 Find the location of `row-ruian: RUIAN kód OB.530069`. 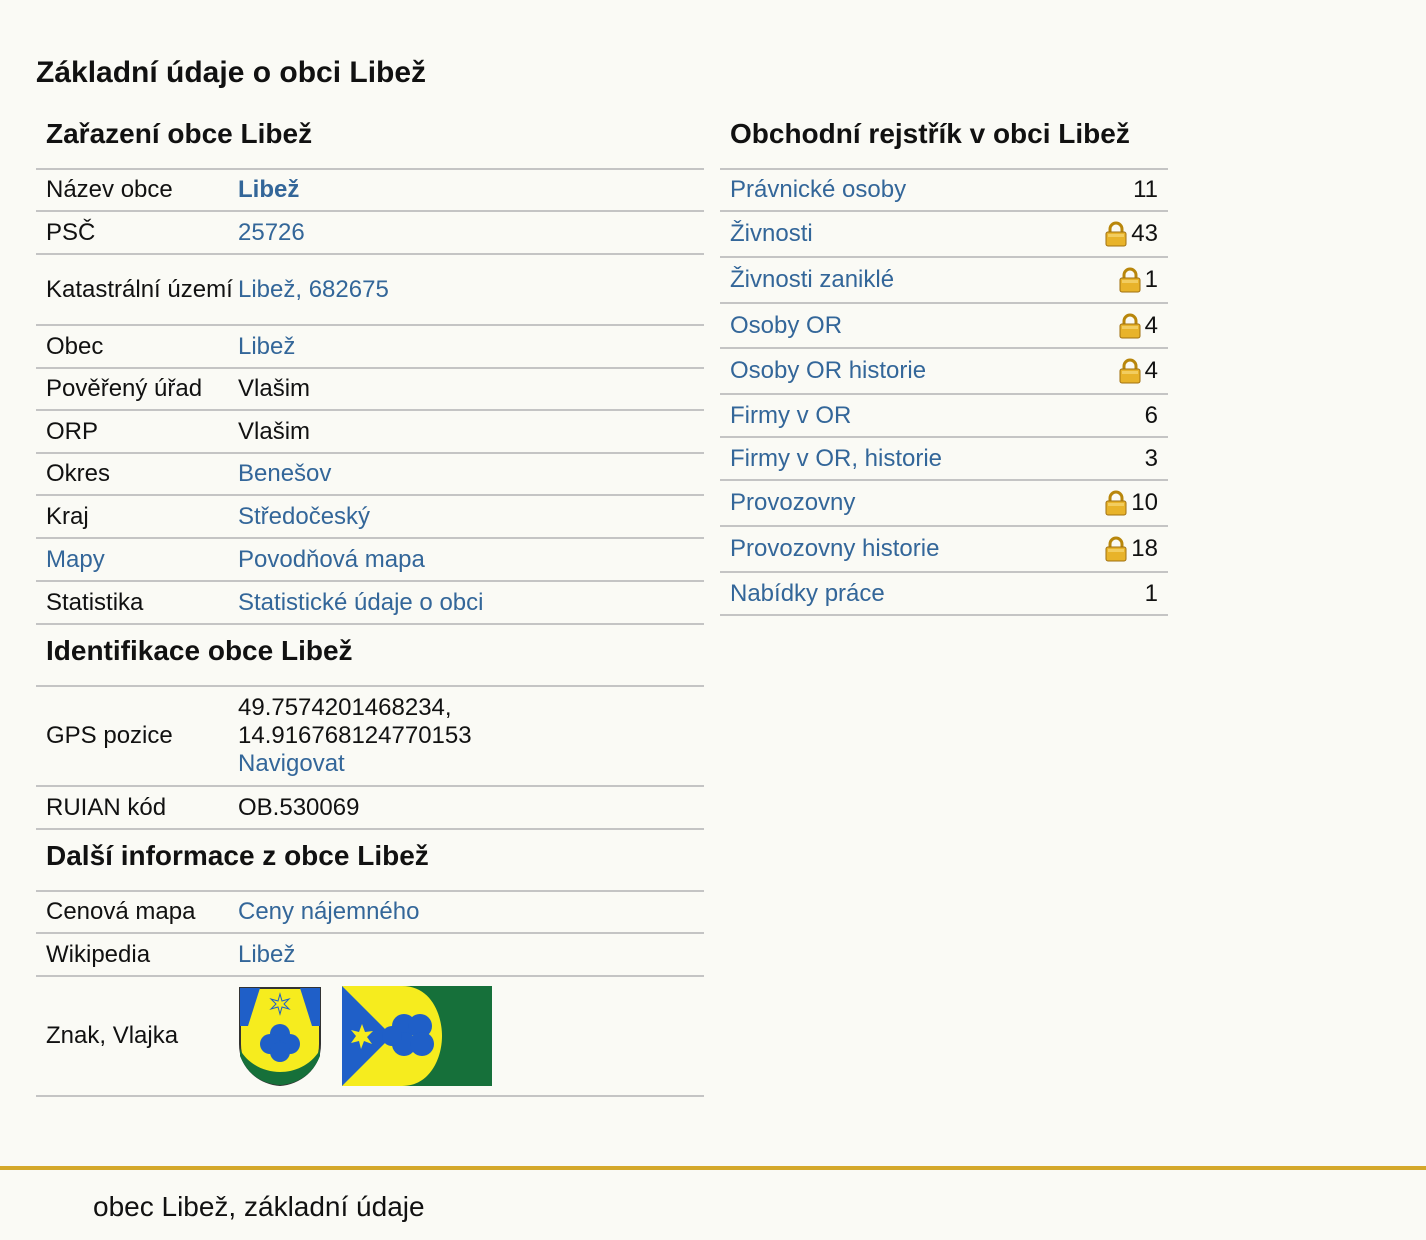

row-ruian: RUIAN kód OB.530069 is located at coordinates (370, 808).